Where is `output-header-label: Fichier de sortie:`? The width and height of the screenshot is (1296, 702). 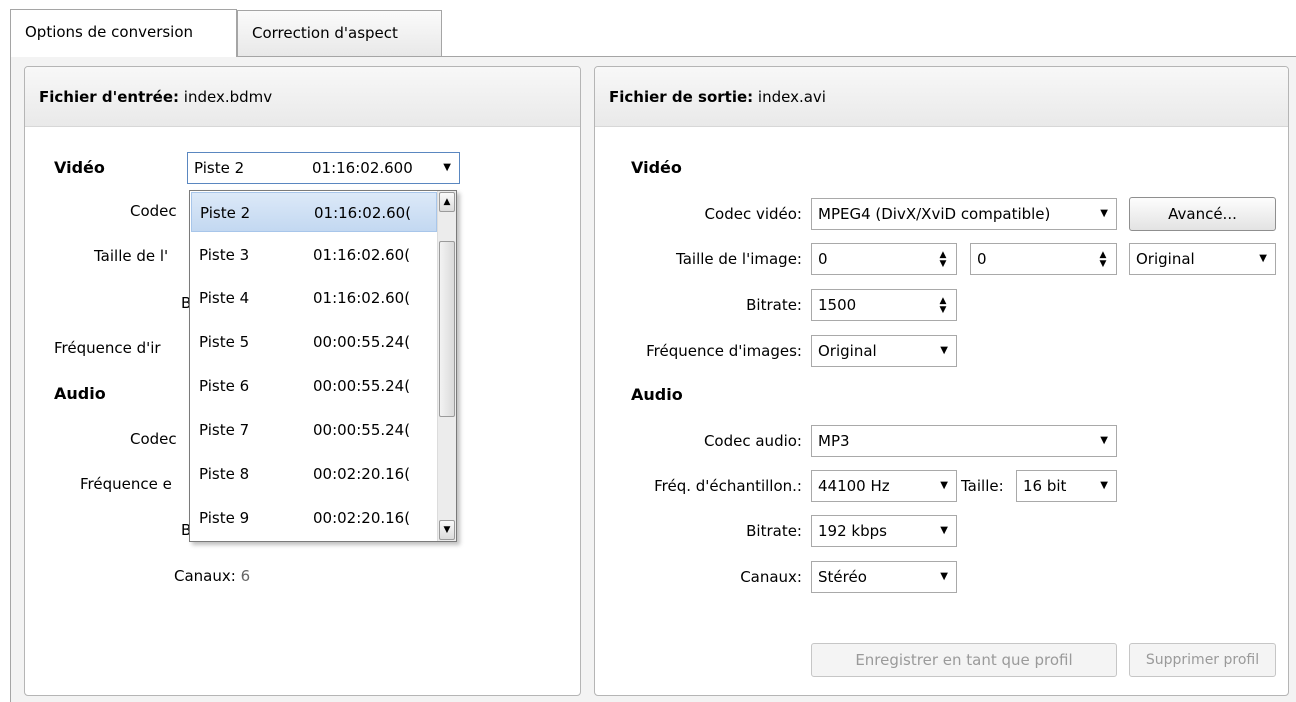
output-header-label: Fichier de sortie: is located at coordinates (681, 97).